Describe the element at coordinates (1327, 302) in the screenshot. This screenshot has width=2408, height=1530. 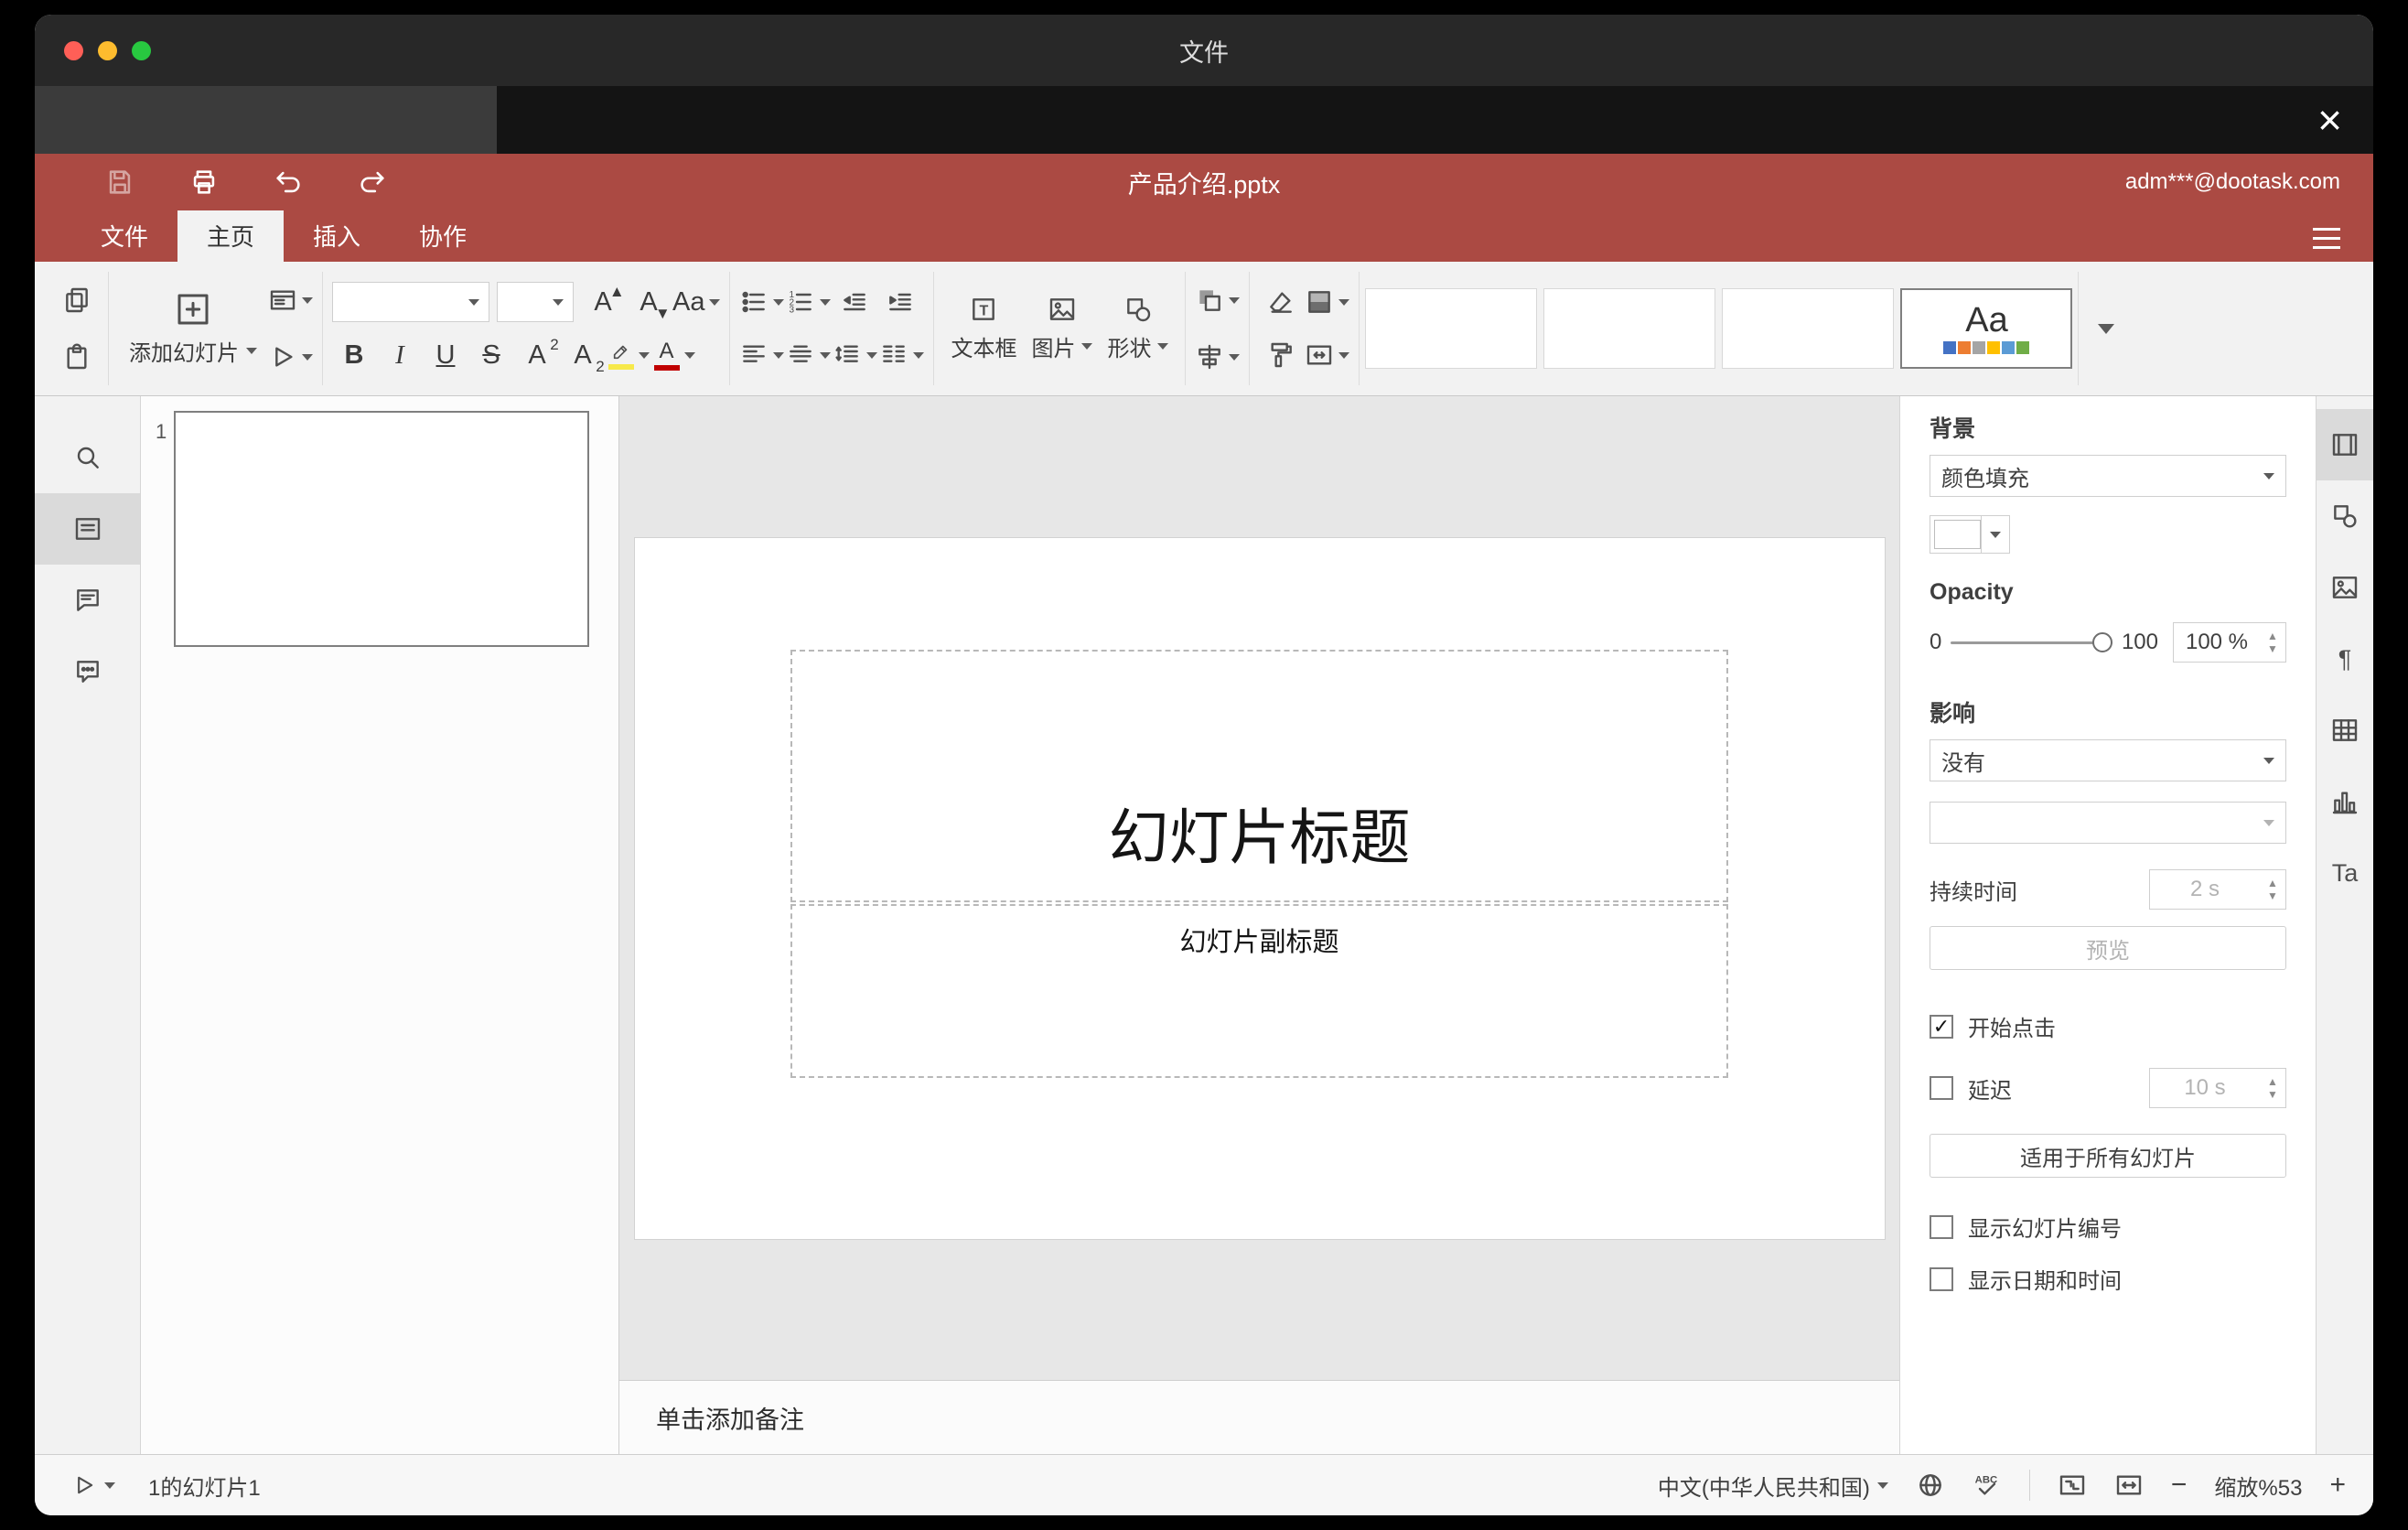
I see `color-scheme-button` at that location.